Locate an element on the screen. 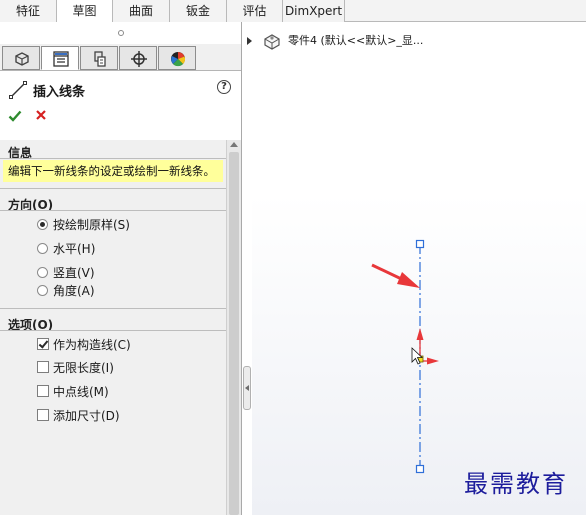  origin-x-arrow-icon is located at coordinates (433, 361).